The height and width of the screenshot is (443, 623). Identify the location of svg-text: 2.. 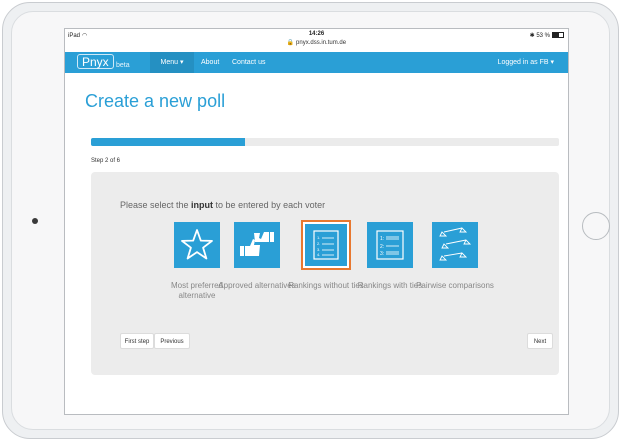
(318, 243).